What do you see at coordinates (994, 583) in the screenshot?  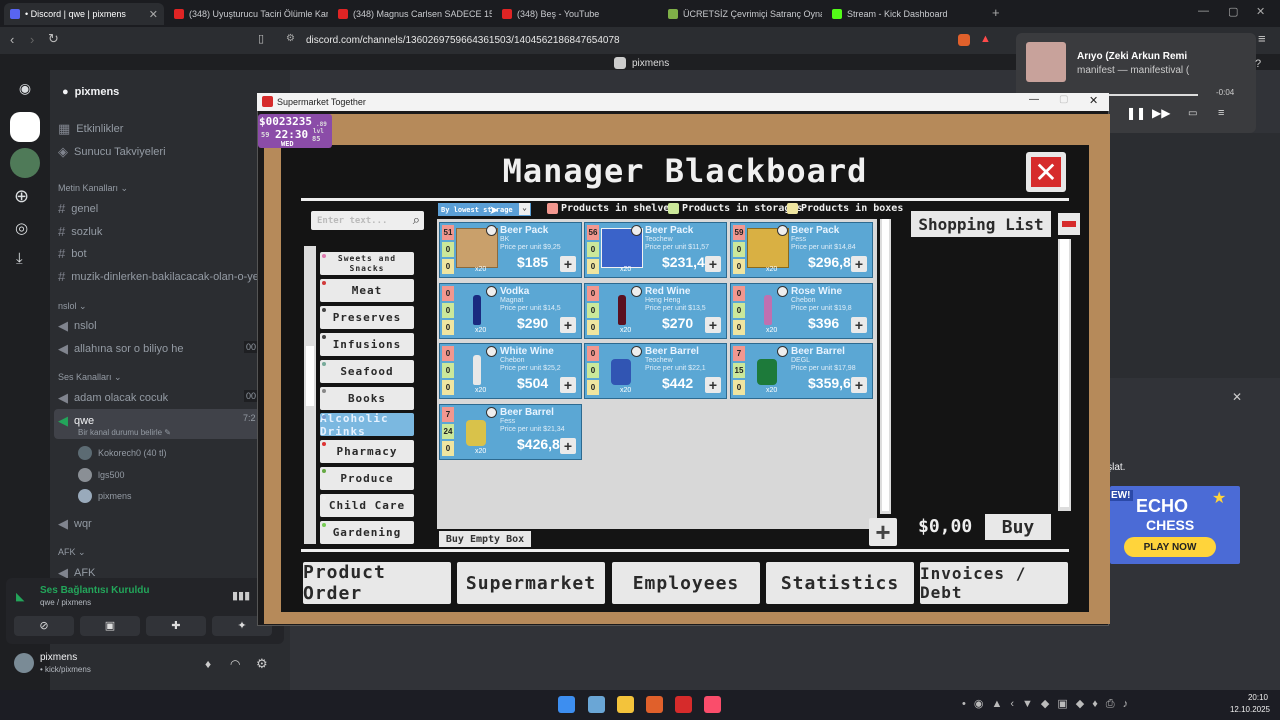 I see `tab-invoices-debt: Invoices / Debt` at bounding box center [994, 583].